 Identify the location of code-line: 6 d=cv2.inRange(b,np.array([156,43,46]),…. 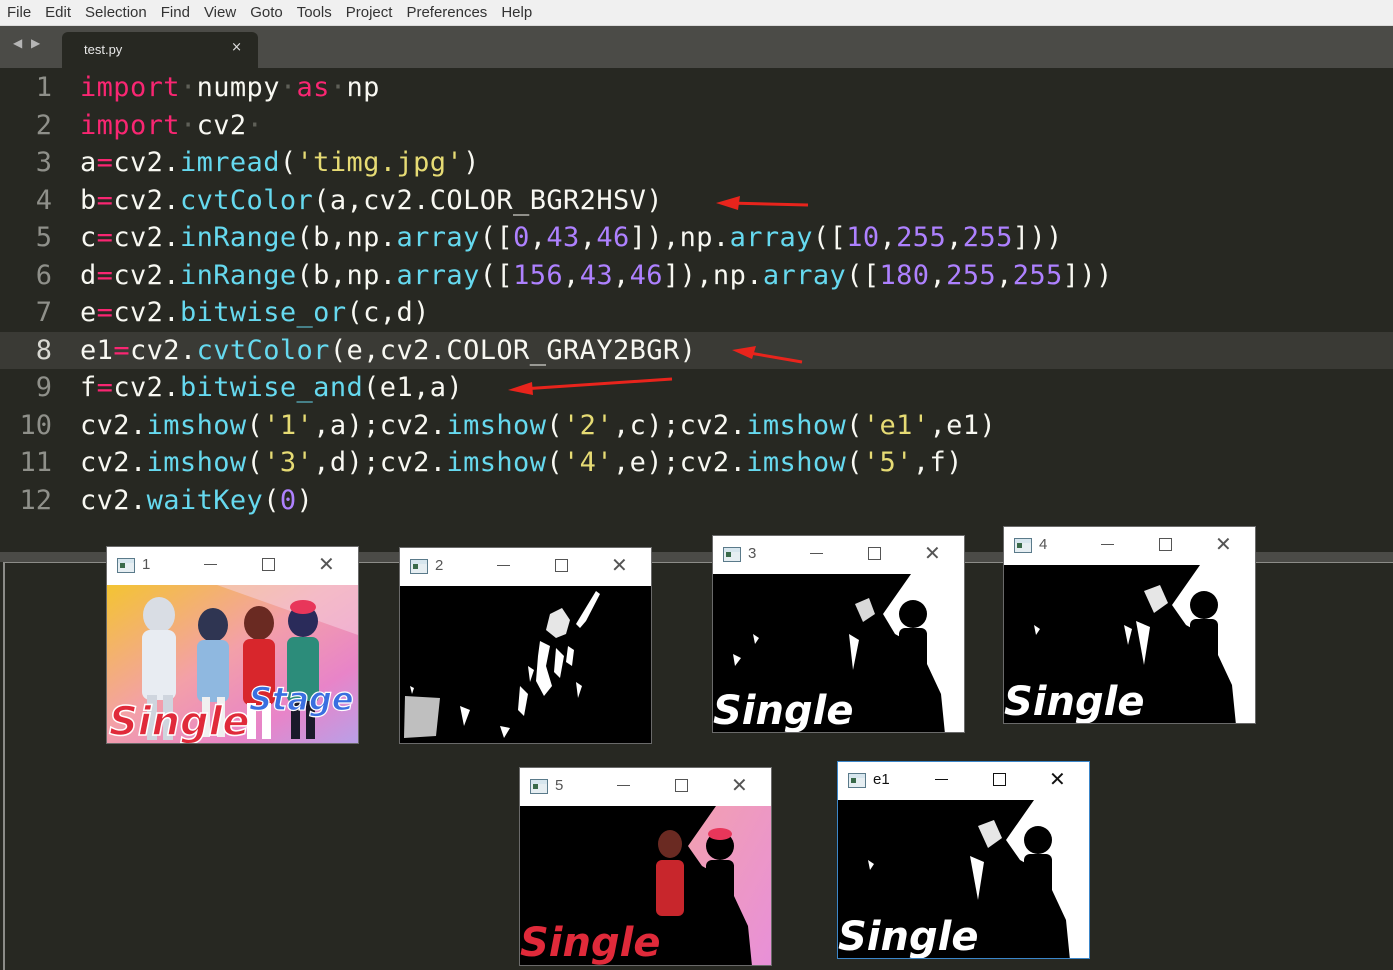
(696, 275).